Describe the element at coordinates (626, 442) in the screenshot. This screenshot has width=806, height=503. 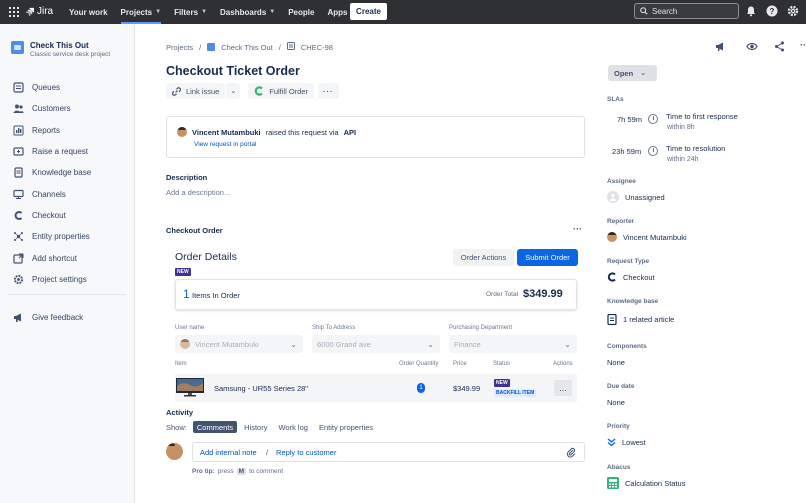
I see `priority-field: Lowest` at that location.